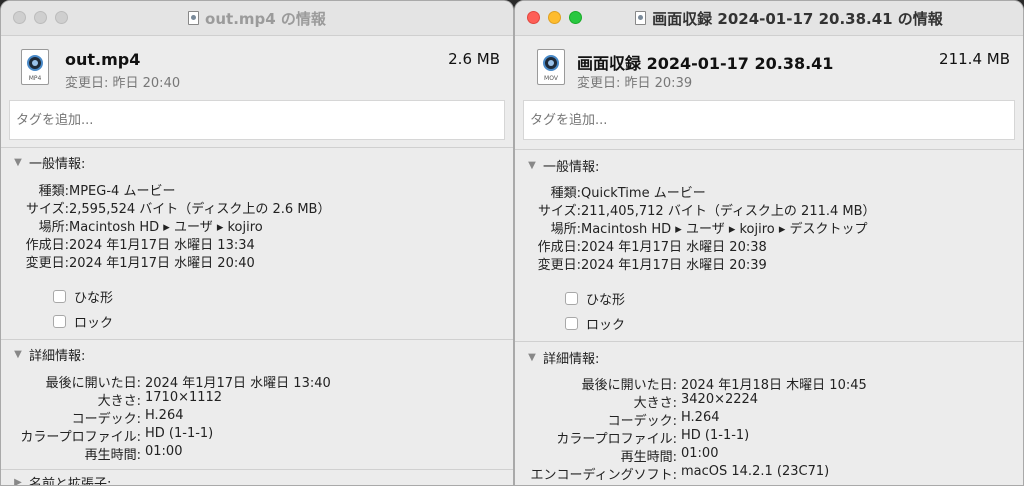 This screenshot has height=486, width=1024. I want to click on info-row-location: 場所: Macintosh HD ▸ ユーザ ▸ kojiro ▸ デスクトップ, so click(709, 229).